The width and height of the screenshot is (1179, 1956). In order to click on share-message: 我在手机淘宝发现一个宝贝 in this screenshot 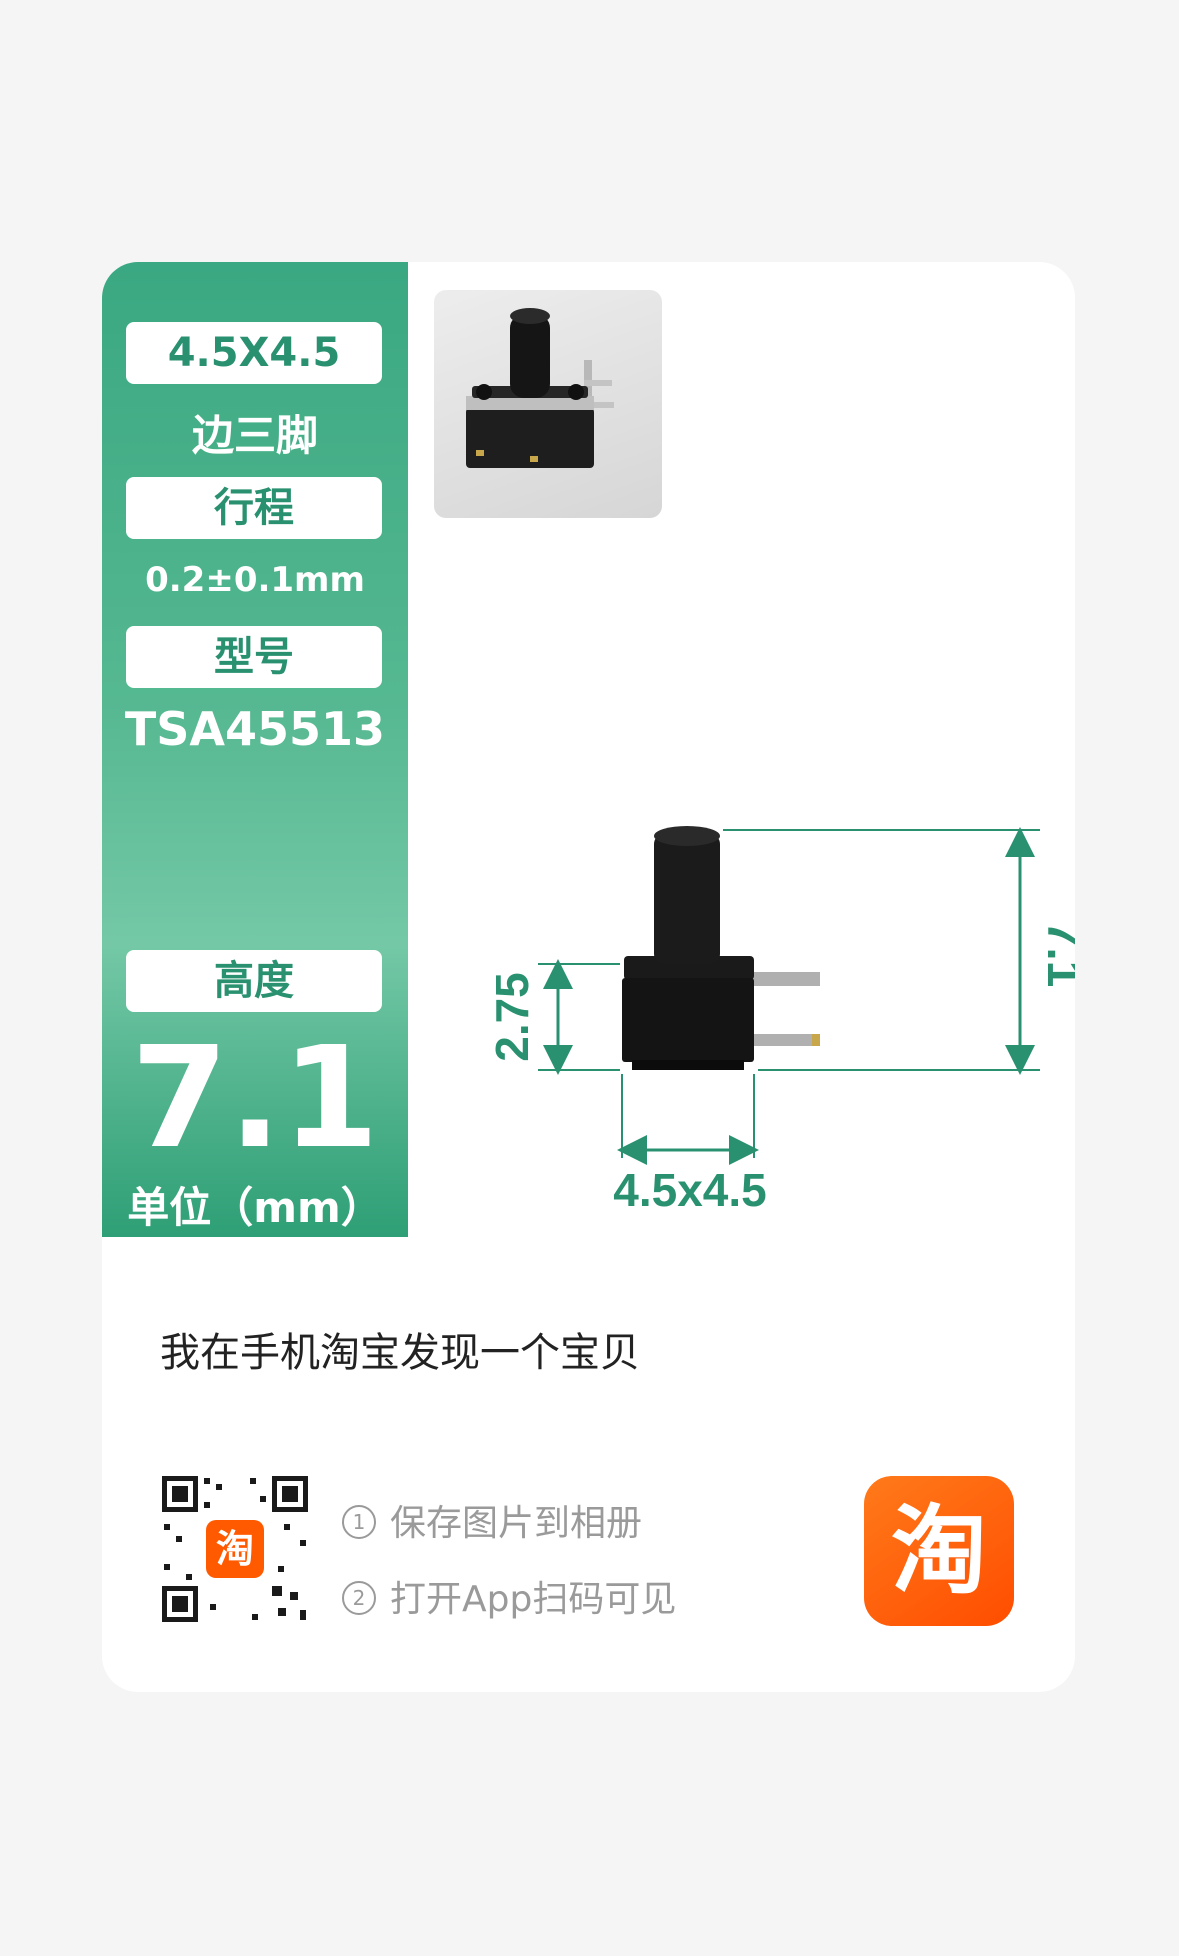, I will do `click(400, 1353)`.